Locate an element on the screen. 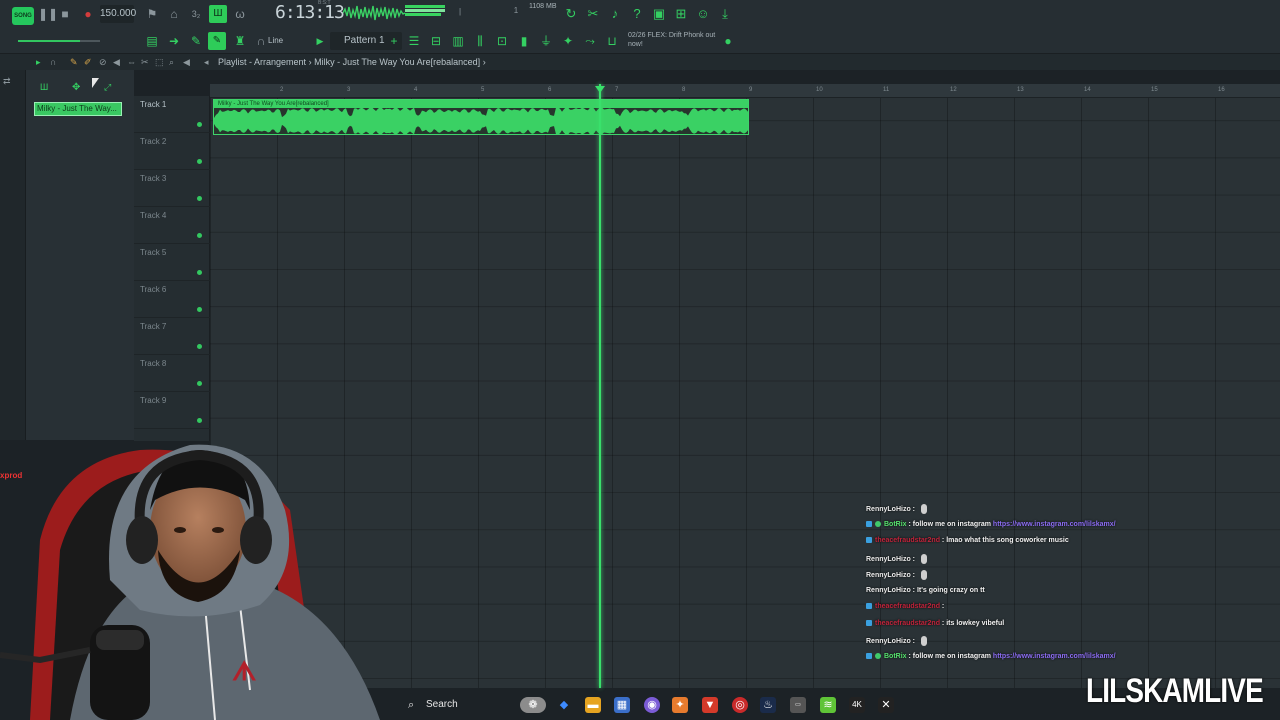 Image resolution: width=1280 pixels, height=720 pixels. online-status-icon: ● is located at coordinates (728, 41).